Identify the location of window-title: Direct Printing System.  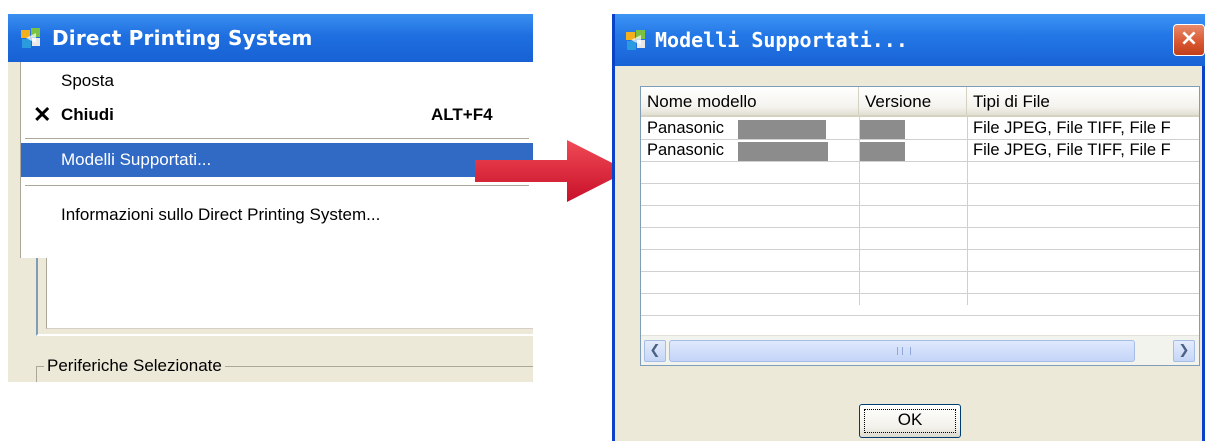
(182, 38).